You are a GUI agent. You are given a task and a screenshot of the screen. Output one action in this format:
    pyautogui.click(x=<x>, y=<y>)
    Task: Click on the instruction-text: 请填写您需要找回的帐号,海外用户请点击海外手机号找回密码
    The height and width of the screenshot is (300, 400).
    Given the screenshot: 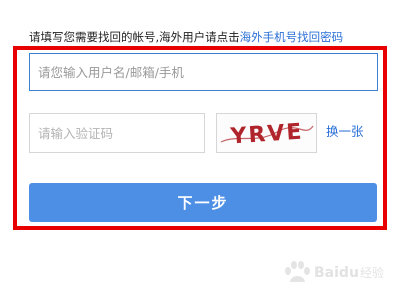 What is the action you would take?
    pyautogui.click(x=186, y=37)
    